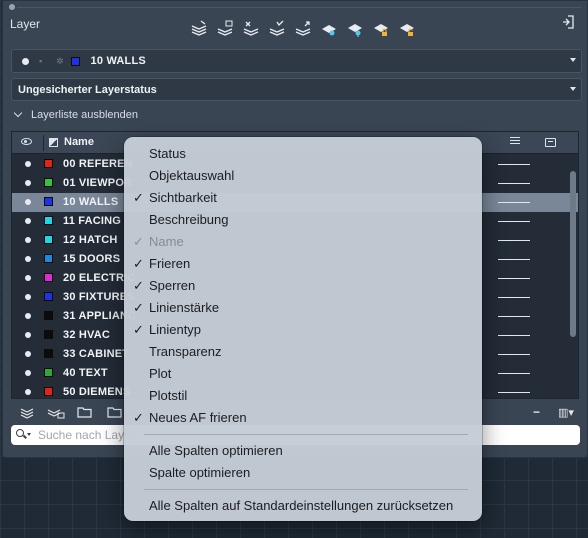 This screenshot has width=588, height=538. Describe the element at coordinates (27, 412) in the screenshot. I see `layer-filter-icon` at that location.